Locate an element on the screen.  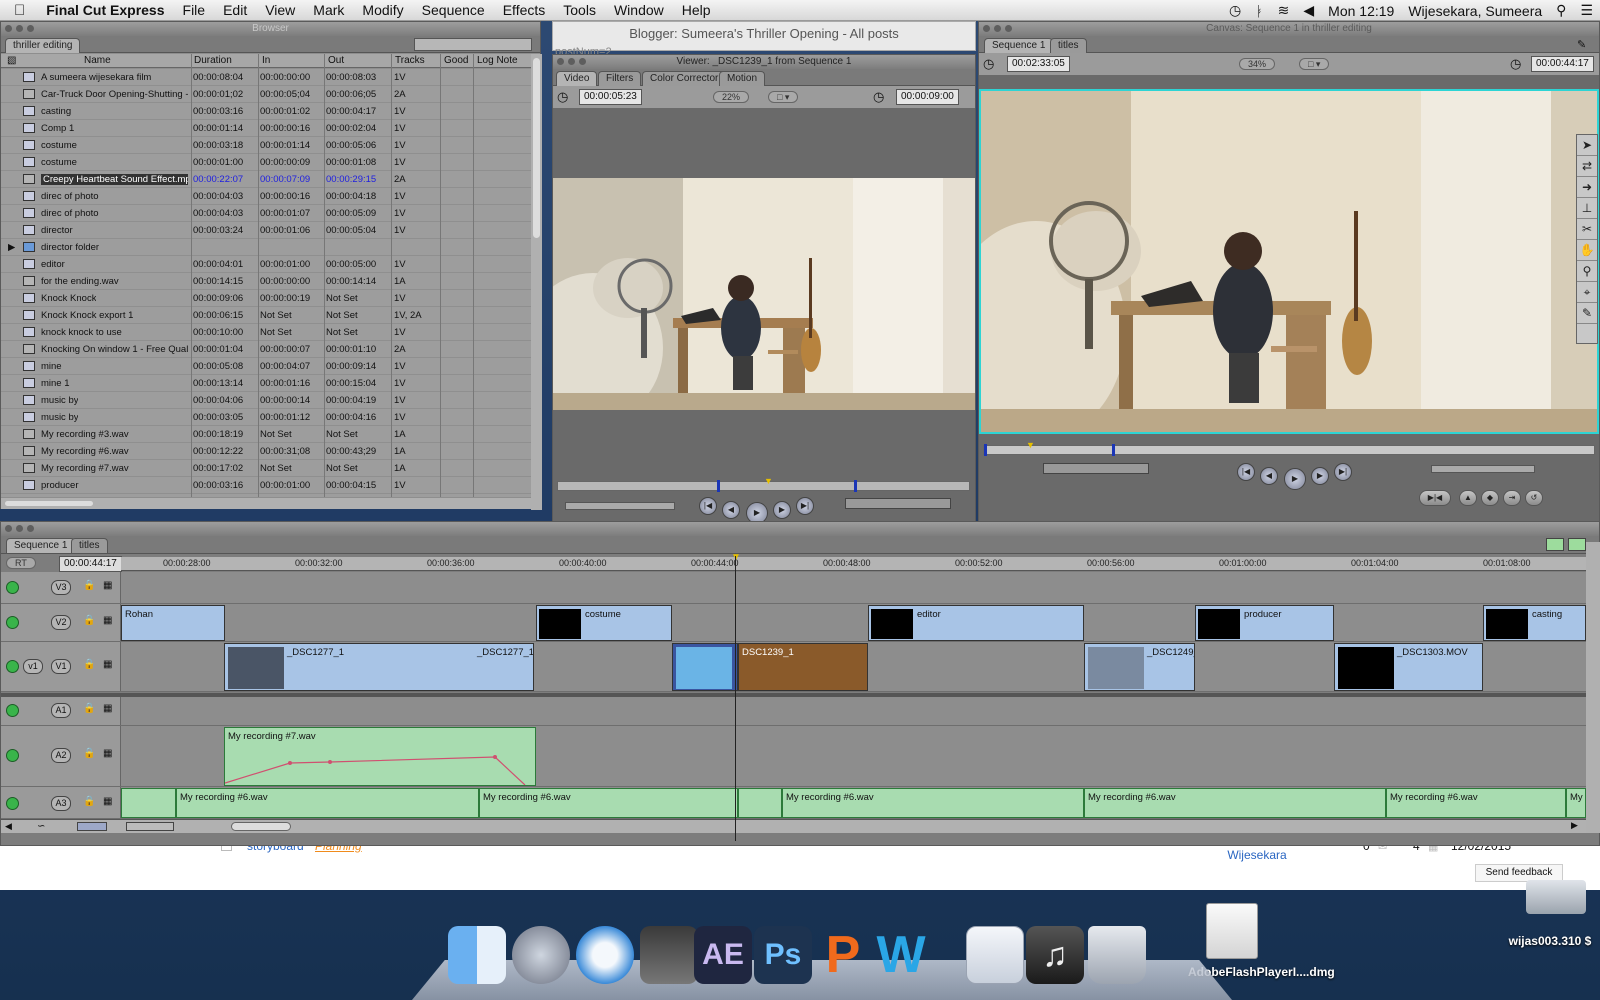
viewer-play-in-out-button: ◀ is located at coordinates (731, 510).